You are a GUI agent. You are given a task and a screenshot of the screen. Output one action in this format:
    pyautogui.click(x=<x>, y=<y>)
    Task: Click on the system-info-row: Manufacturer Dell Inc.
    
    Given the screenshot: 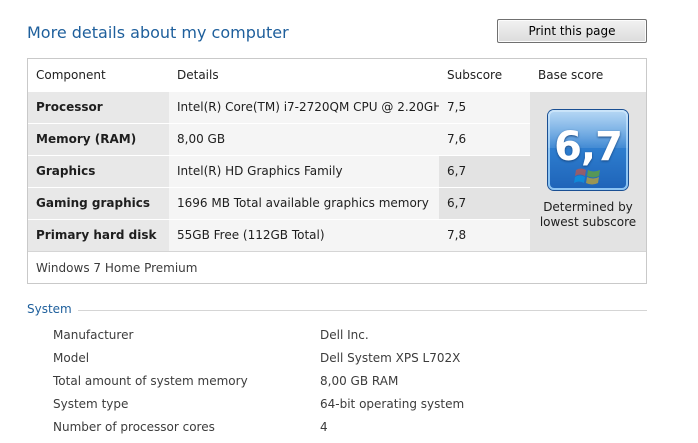 What is the action you would take?
    pyautogui.click(x=353, y=339)
    